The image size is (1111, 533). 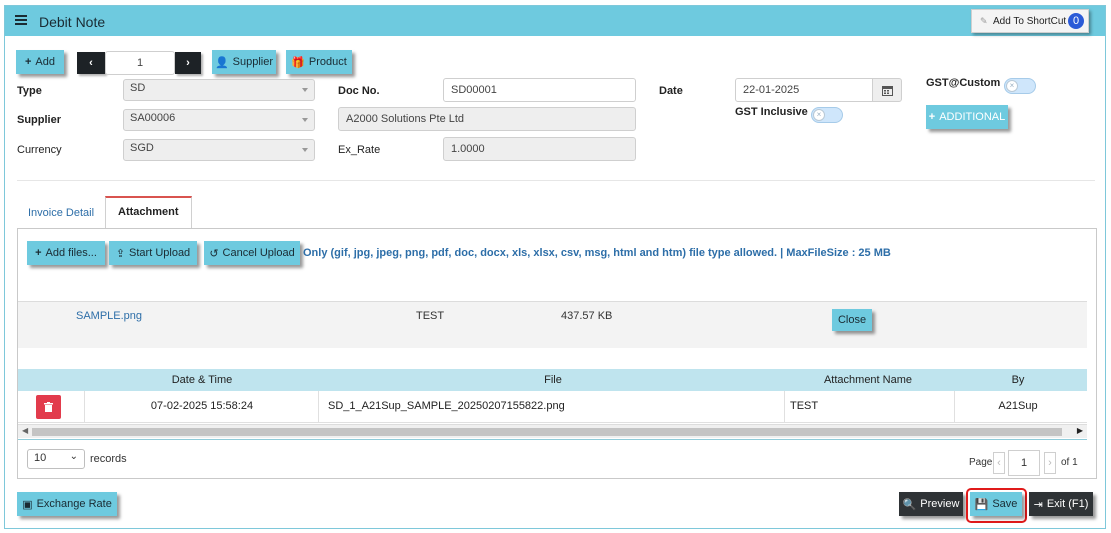 What do you see at coordinates (202, 380) in the screenshot?
I see `column-header-datetime: Date & Time` at bounding box center [202, 380].